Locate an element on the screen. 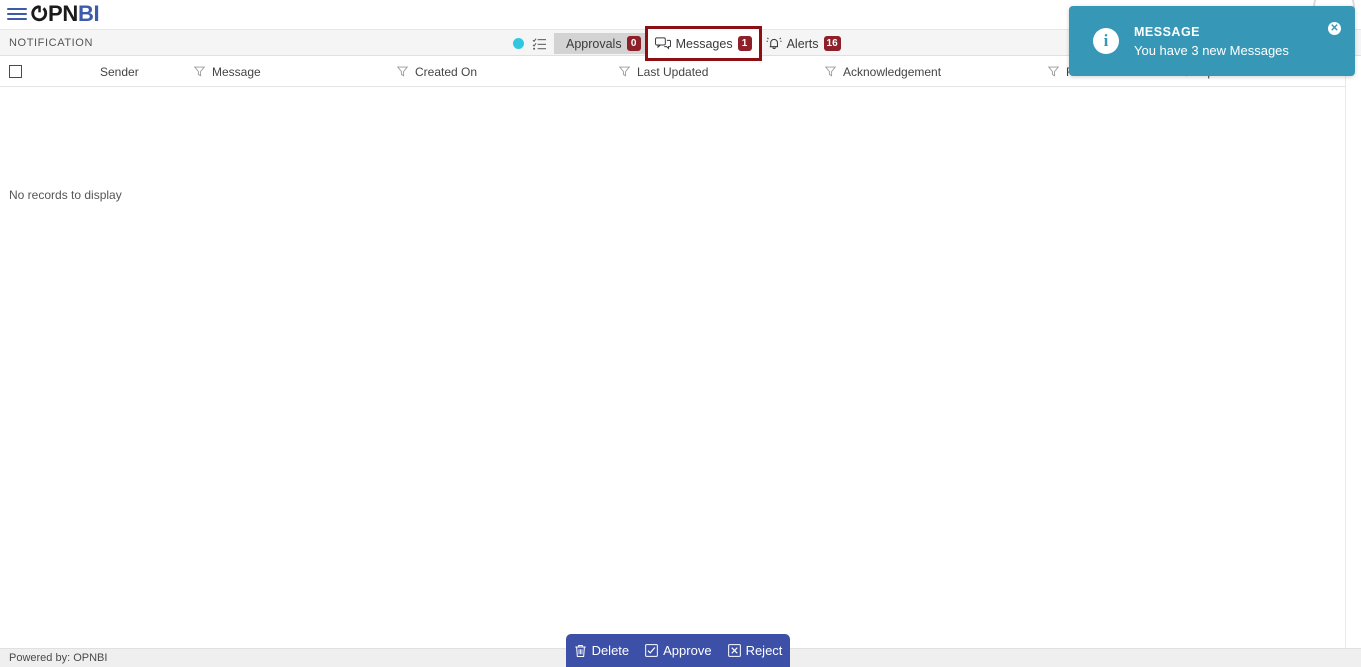  toast-title: MESSAGE is located at coordinates (1167, 31).